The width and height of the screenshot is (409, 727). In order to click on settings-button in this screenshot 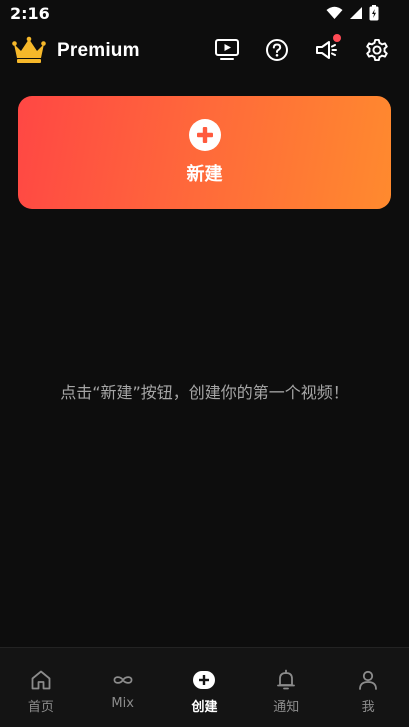, I will do `click(377, 52)`.